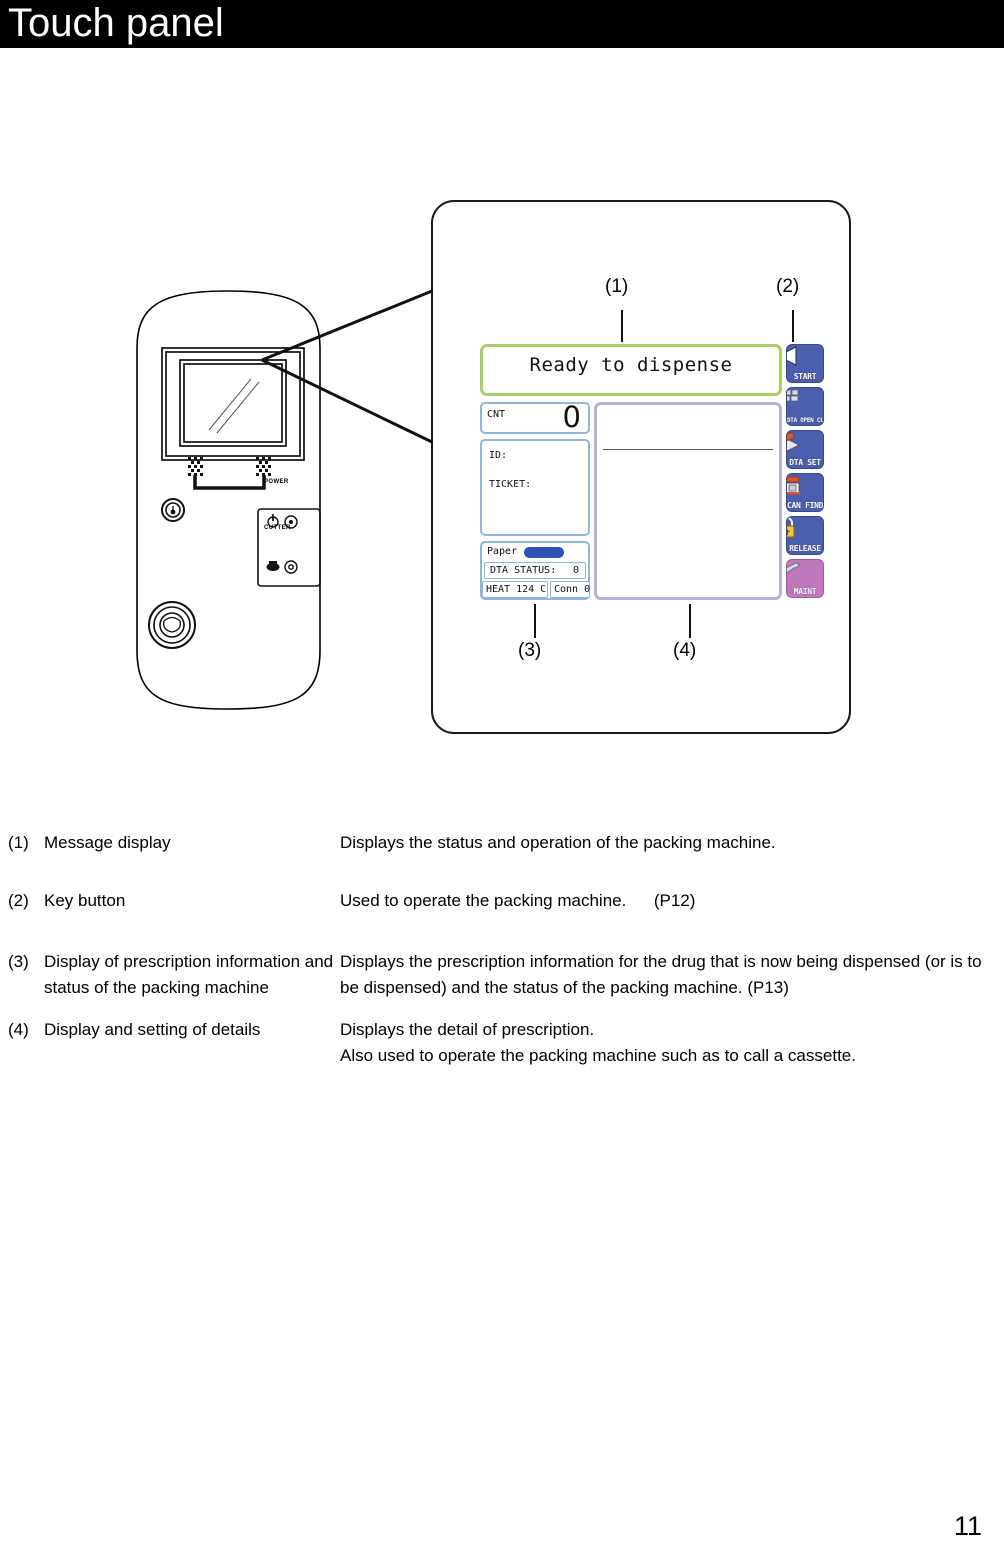 This screenshot has width=1004, height=1551. I want to click on dta-set-button: DTA SET, so click(805, 449).